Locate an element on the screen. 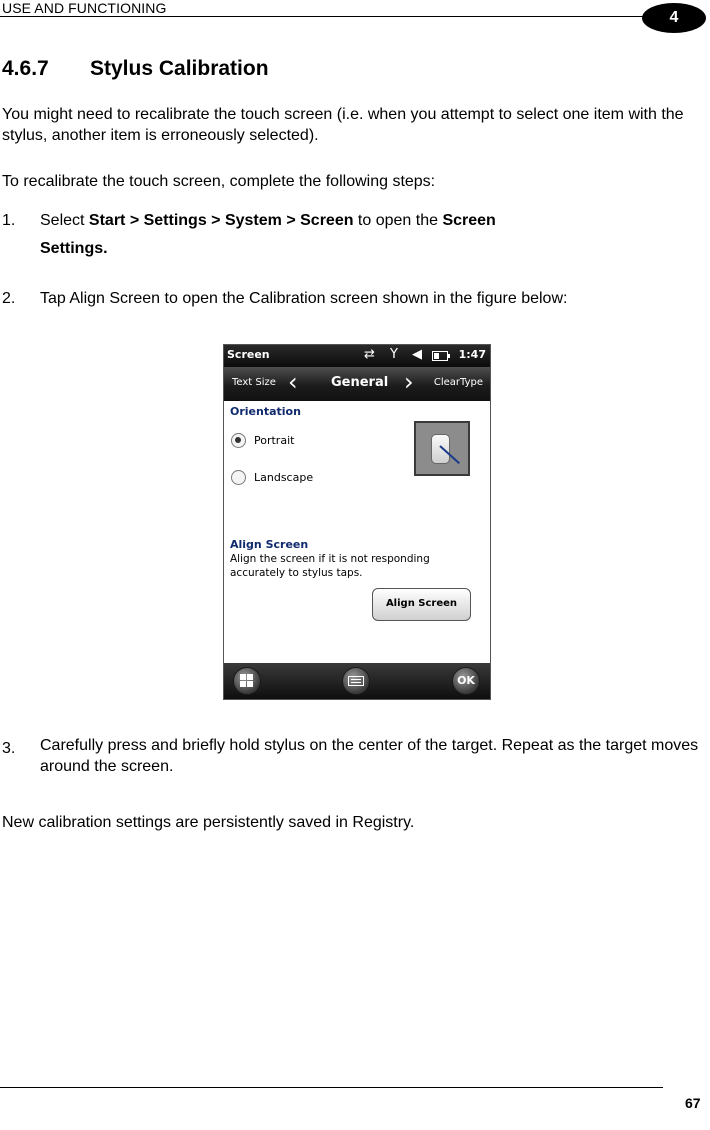 Image resolution: width=710 pixels, height=1130 pixels. chevron-right-icon: › is located at coordinates (409, 382).